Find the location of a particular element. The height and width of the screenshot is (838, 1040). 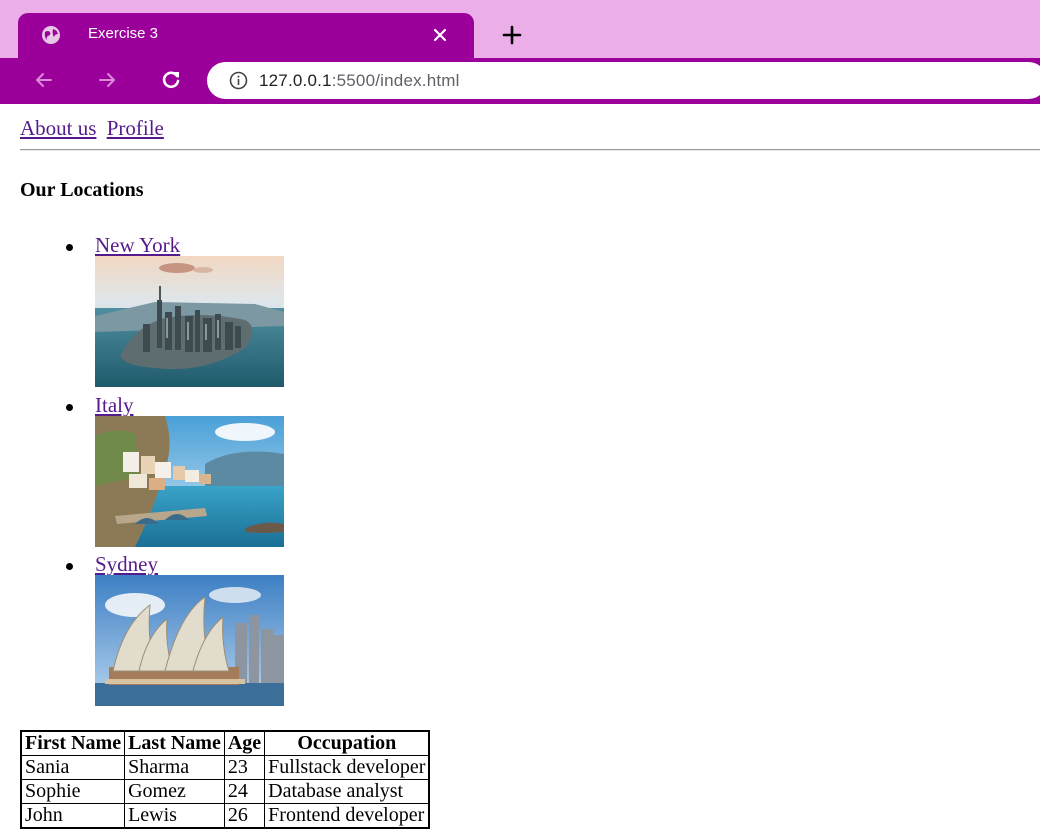

cell-occupation: Fullstack developer is located at coordinates (347, 767).